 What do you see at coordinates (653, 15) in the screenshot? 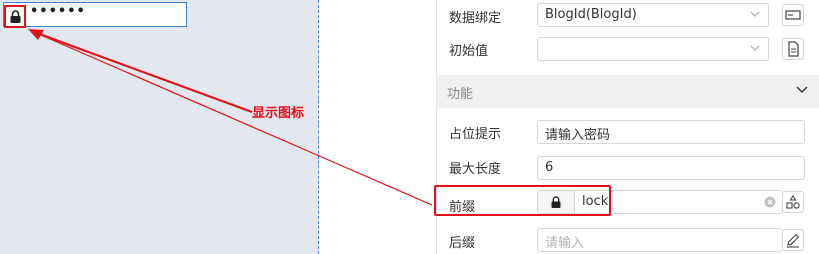
I see `data-binding-select: BlogId(BlogId)` at bounding box center [653, 15].